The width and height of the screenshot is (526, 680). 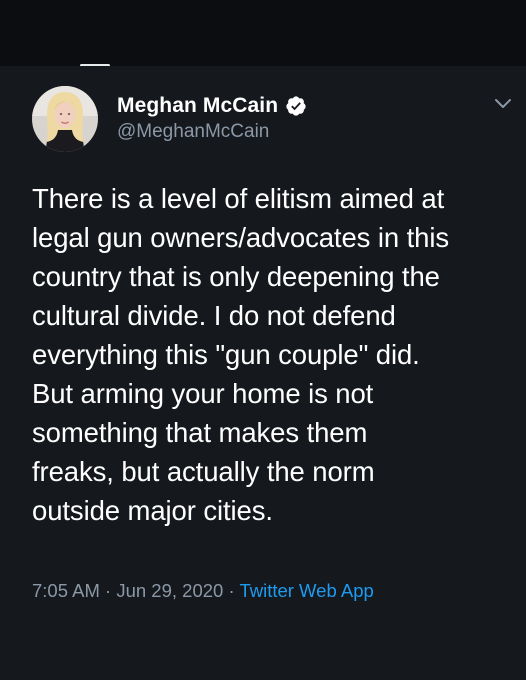 I want to click on verified-badge-icon, so click(x=296, y=106).